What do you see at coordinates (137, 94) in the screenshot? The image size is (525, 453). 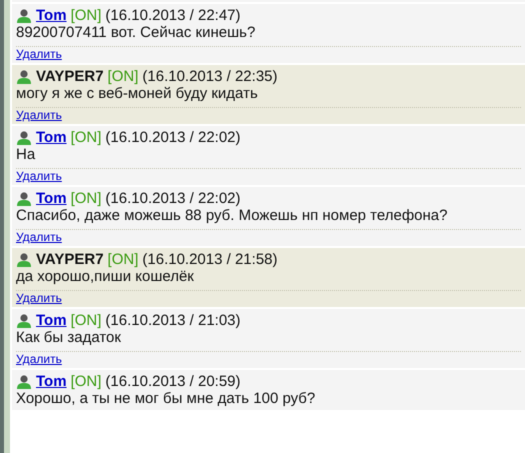 I see `post-text: могу я же с веб-моней буду кидать` at bounding box center [137, 94].